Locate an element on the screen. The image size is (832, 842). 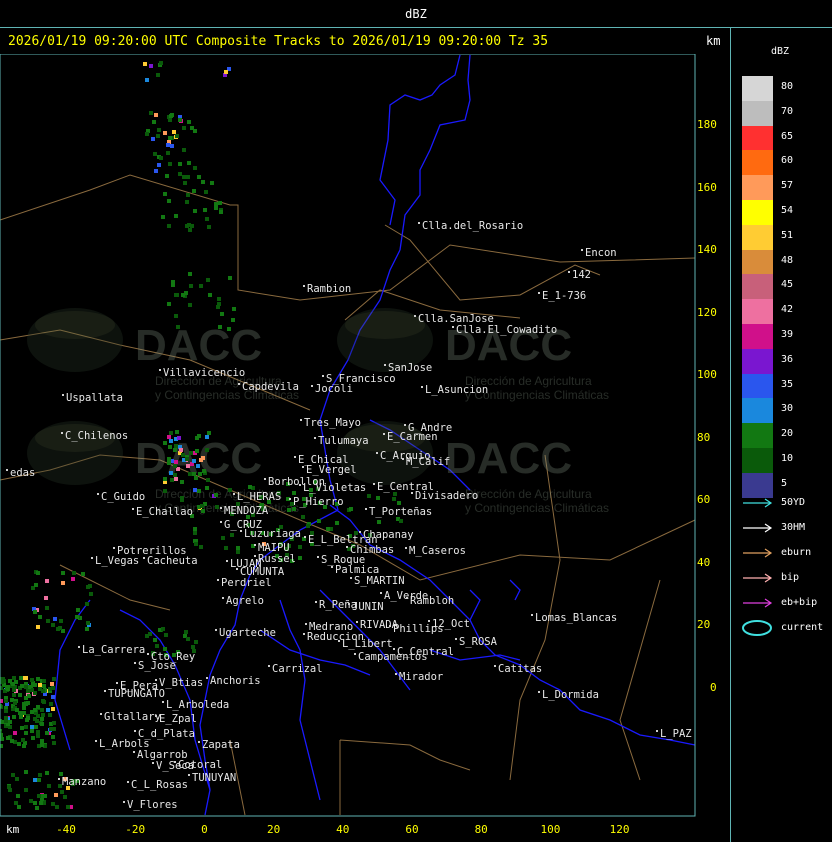
dbz-level-label: 30 is located at coordinates (787, 409).